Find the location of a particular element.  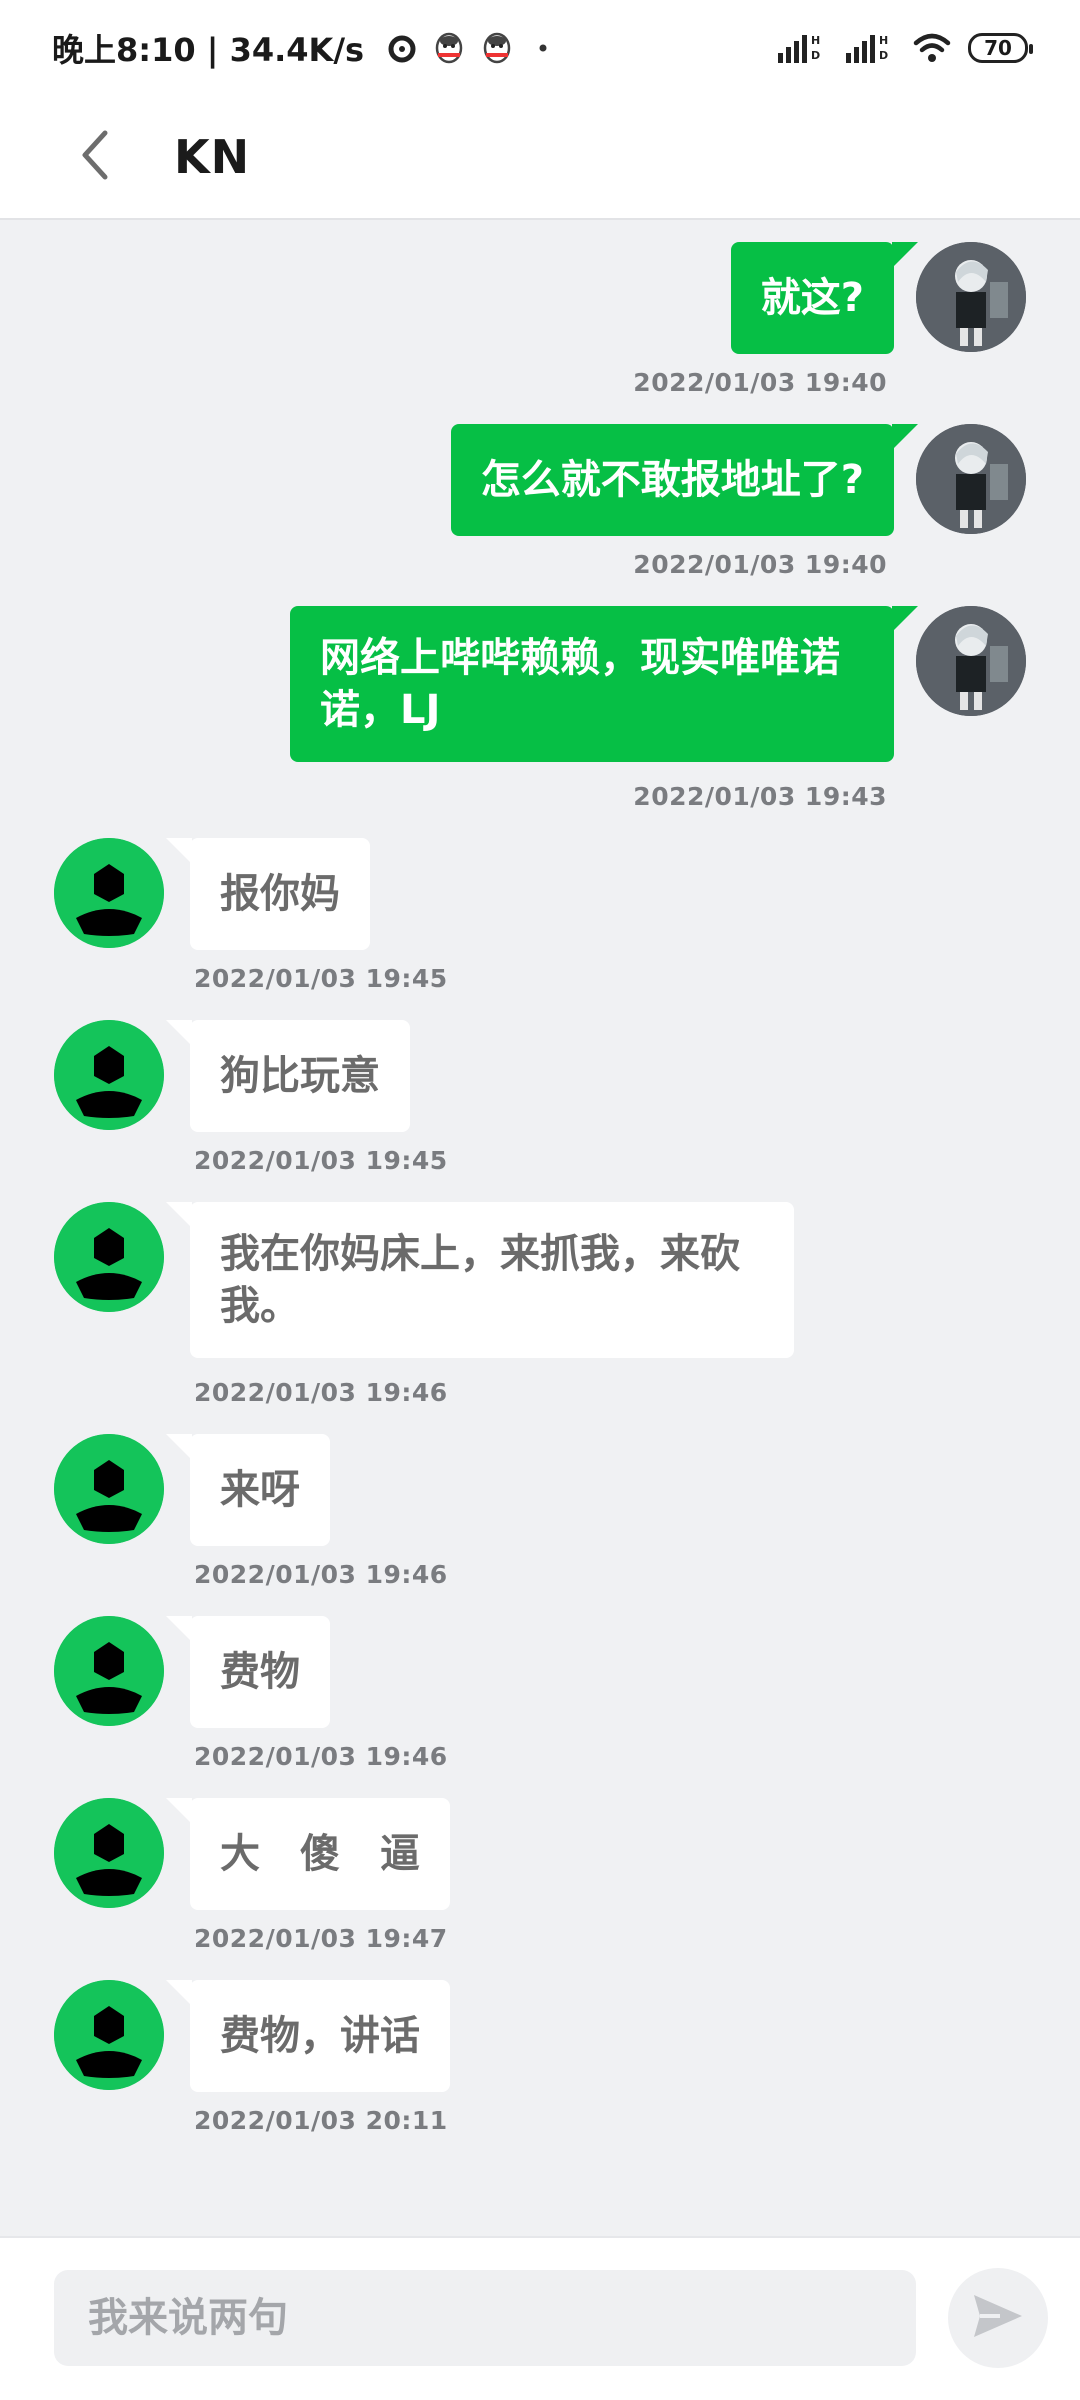

status-bar: 晚上8:10 | 34.4K/s HD HD 70 is located at coordinates (540, 48).